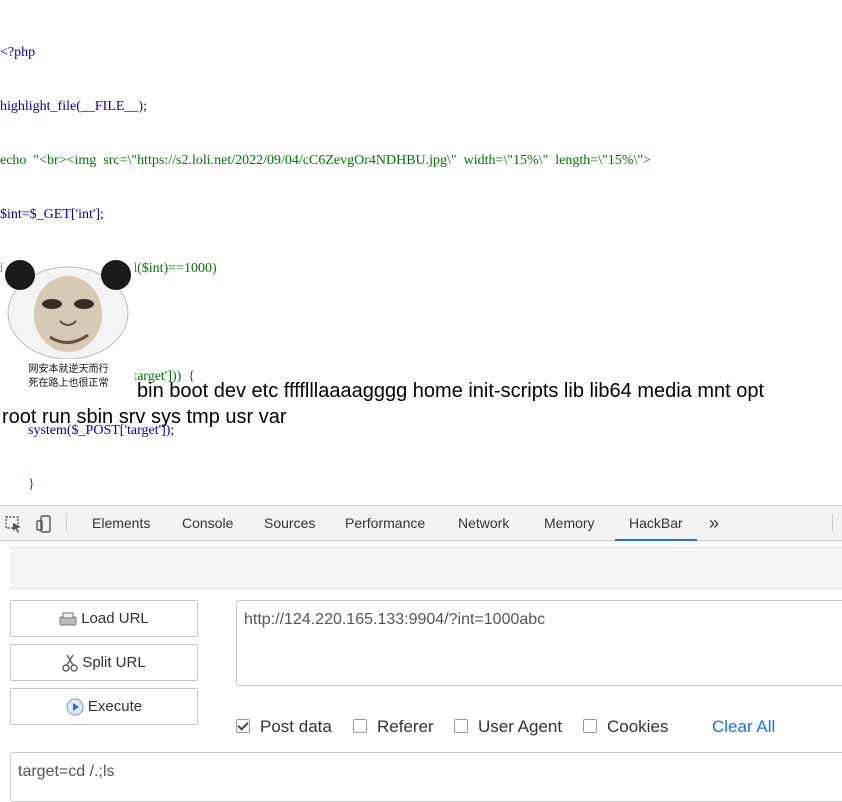  I want to click on execute-button: Execute, so click(104, 706).